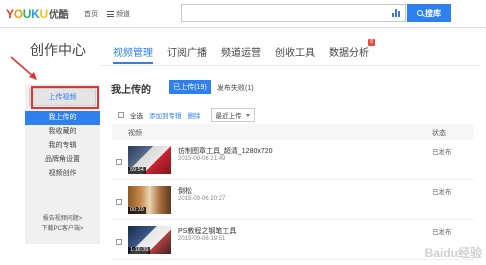 This screenshot has height=265, width=486. I want to click on sort-dropdown: 最近上传, so click(232, 115).